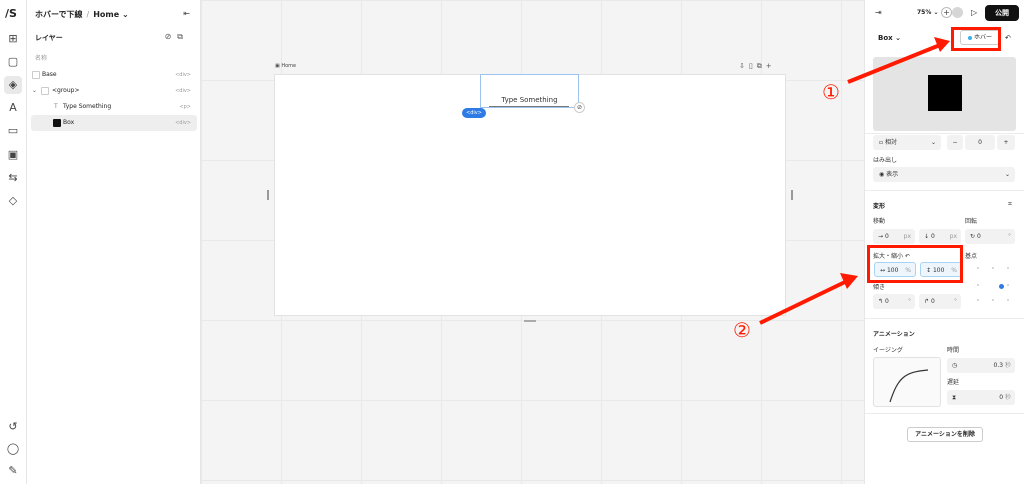 This screenshot has width=1024, height=484. Describe the element at coordinates (854, 181) in the screenshot. I see `annotation-arrows` at that location.